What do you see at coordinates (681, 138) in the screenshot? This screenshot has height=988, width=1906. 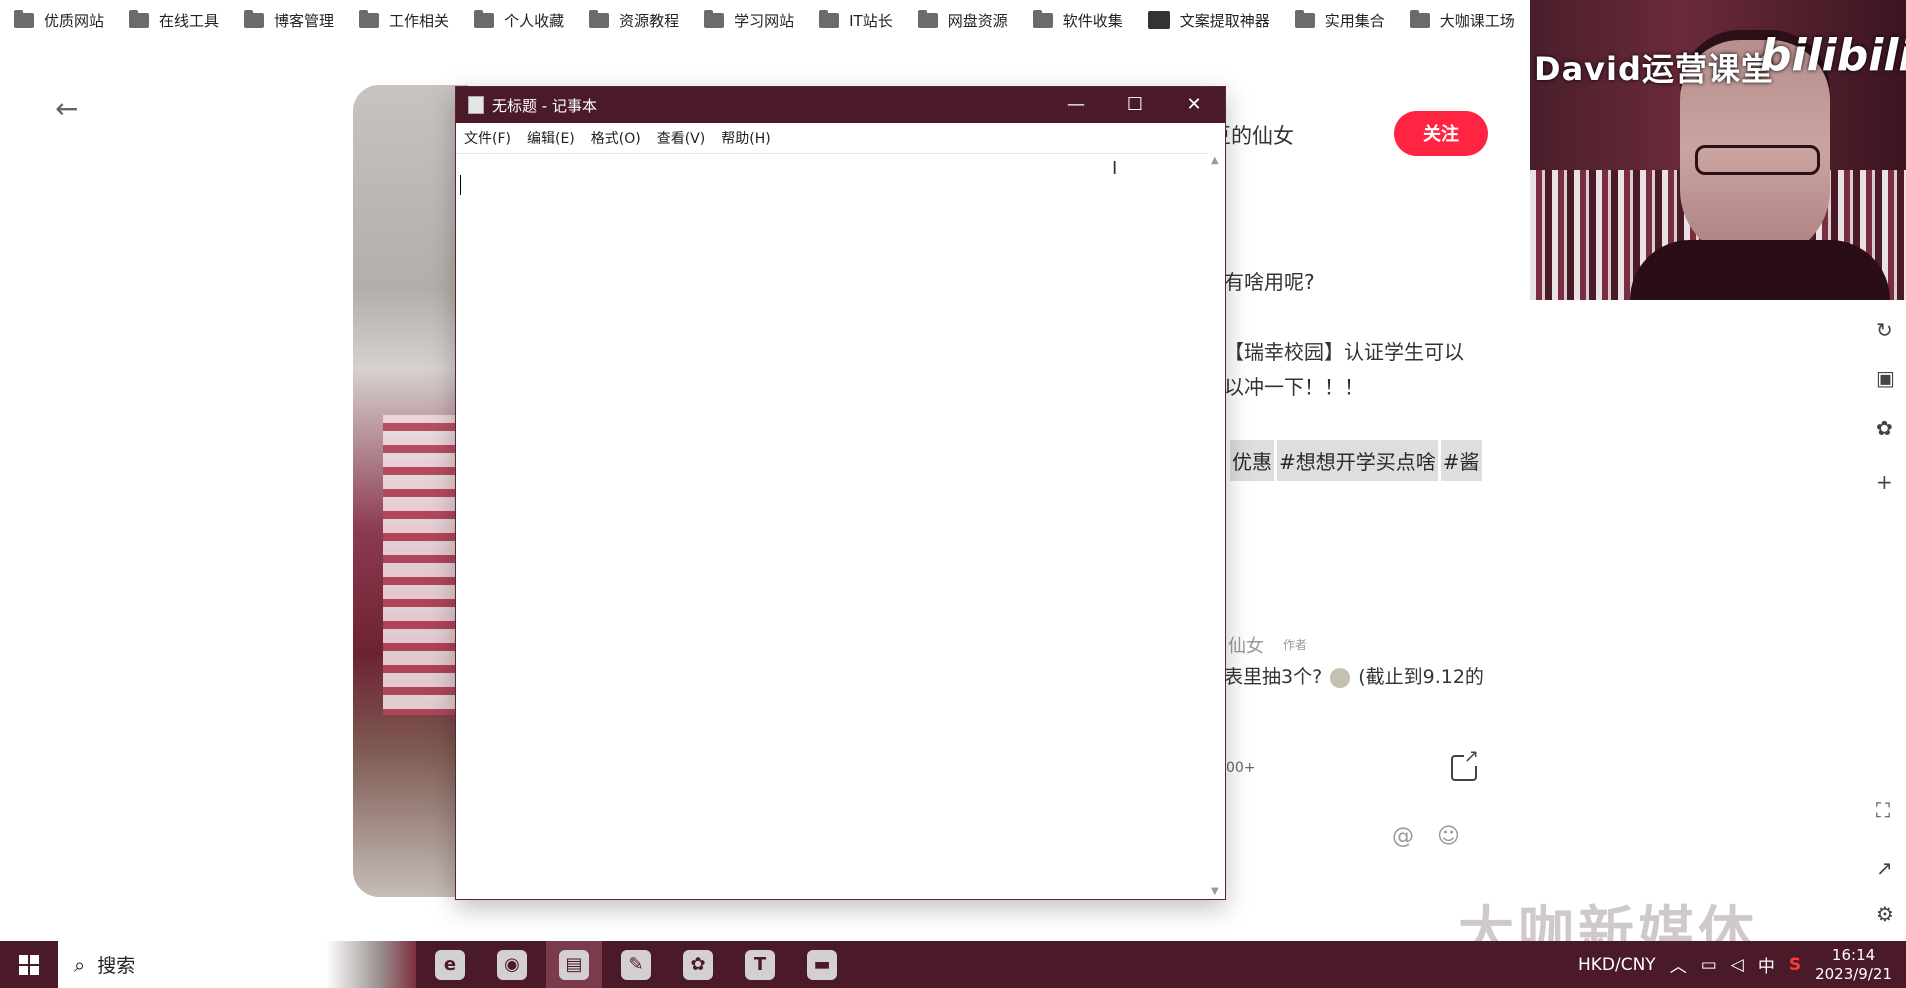 I see `menu-view: 查看(V)` at bounding box center [681, 138].